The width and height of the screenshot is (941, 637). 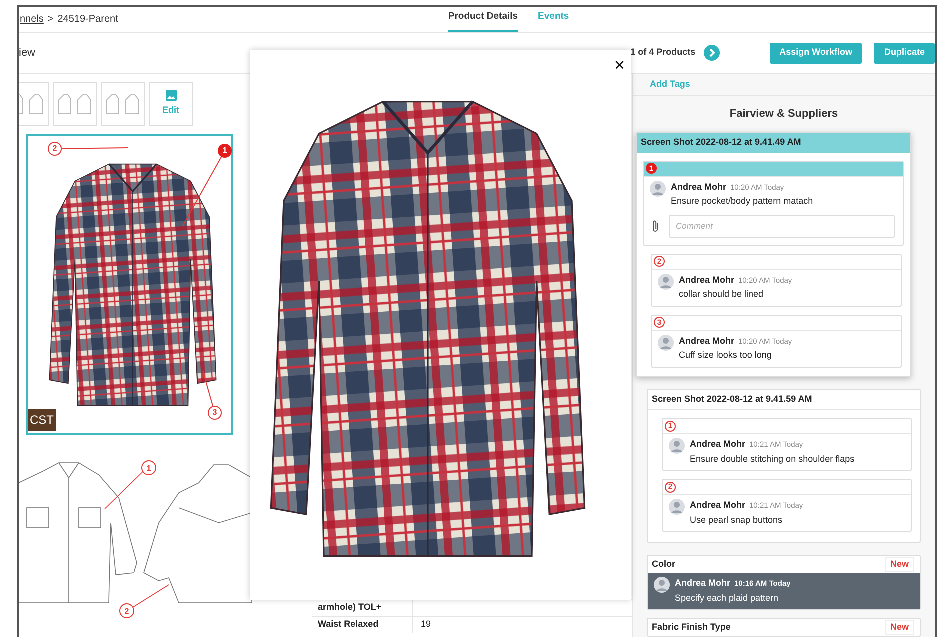 What do you see at coordinates (904, 53) in the screenshot?
I see `action-button: Duplicate` at bounding box center [904, 53].